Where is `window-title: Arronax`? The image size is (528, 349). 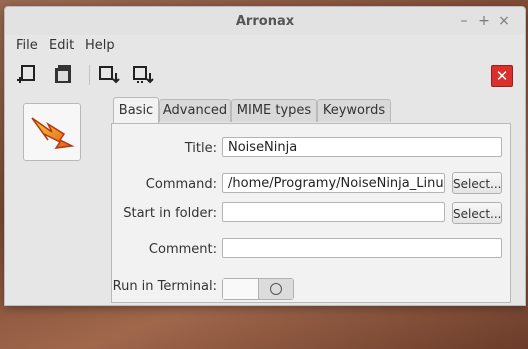 window-title: Arronax is located at coordinates (265, 21).